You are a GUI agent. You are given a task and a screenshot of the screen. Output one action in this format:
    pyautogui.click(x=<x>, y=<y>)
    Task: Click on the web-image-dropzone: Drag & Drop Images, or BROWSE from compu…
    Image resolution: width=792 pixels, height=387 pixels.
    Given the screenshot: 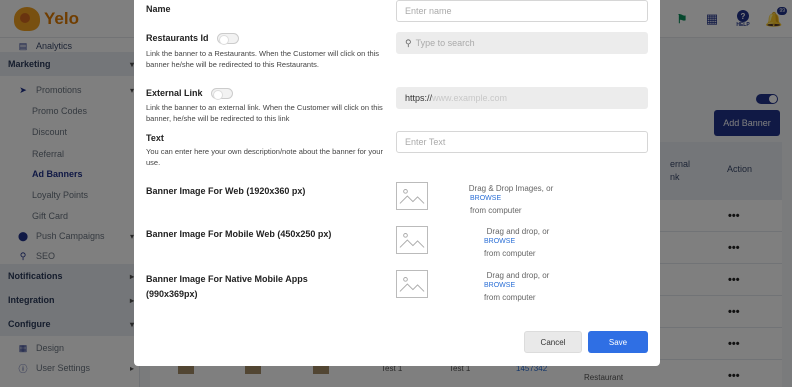 What is the action you would take?
    pyautogui.click(x=511, y=200)
    